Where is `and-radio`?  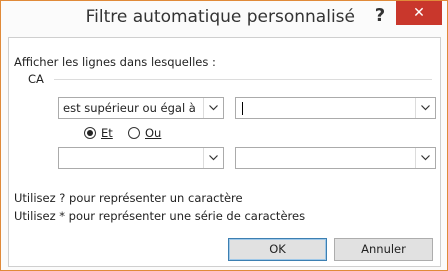 and-radio is located at coordinates (90, 133).